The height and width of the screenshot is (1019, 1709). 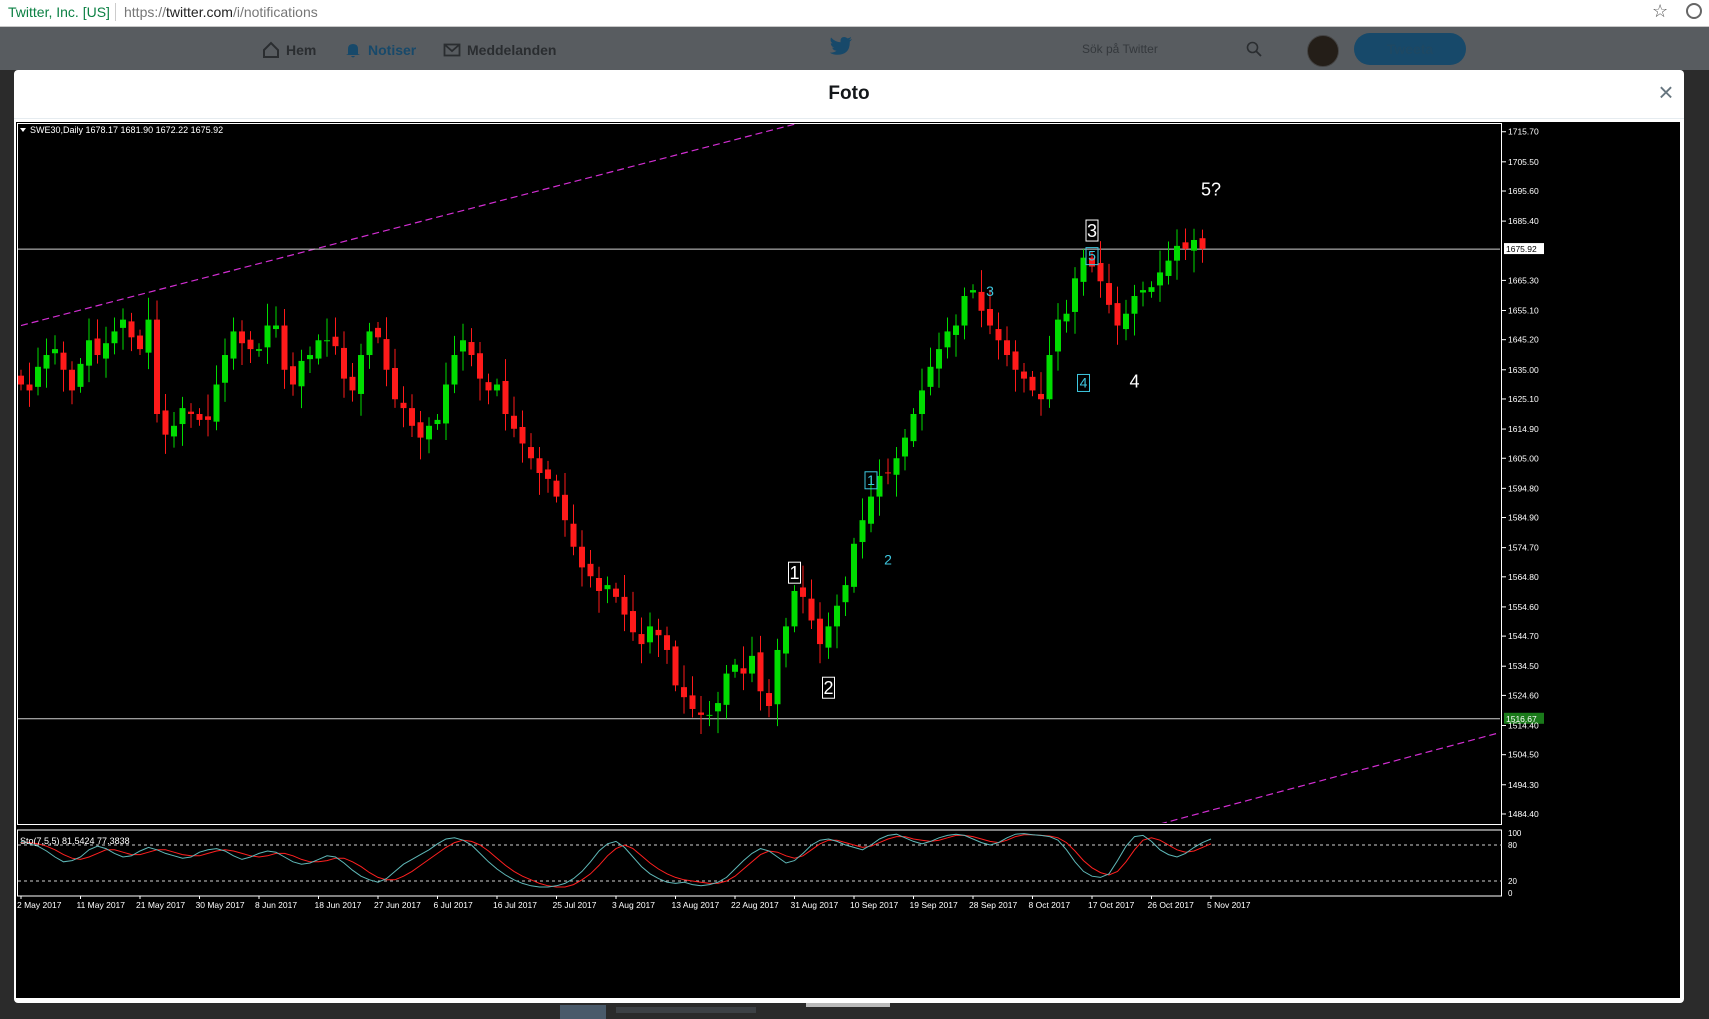 What do you see at coordinates (1254, 49) in the screenshot?
I see `search-icon` at bounding box center [1254, 49].